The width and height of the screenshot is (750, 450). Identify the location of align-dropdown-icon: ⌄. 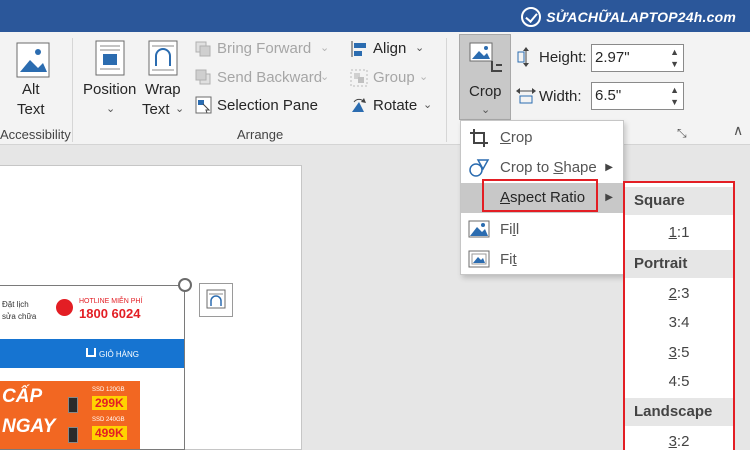
(419, 47).